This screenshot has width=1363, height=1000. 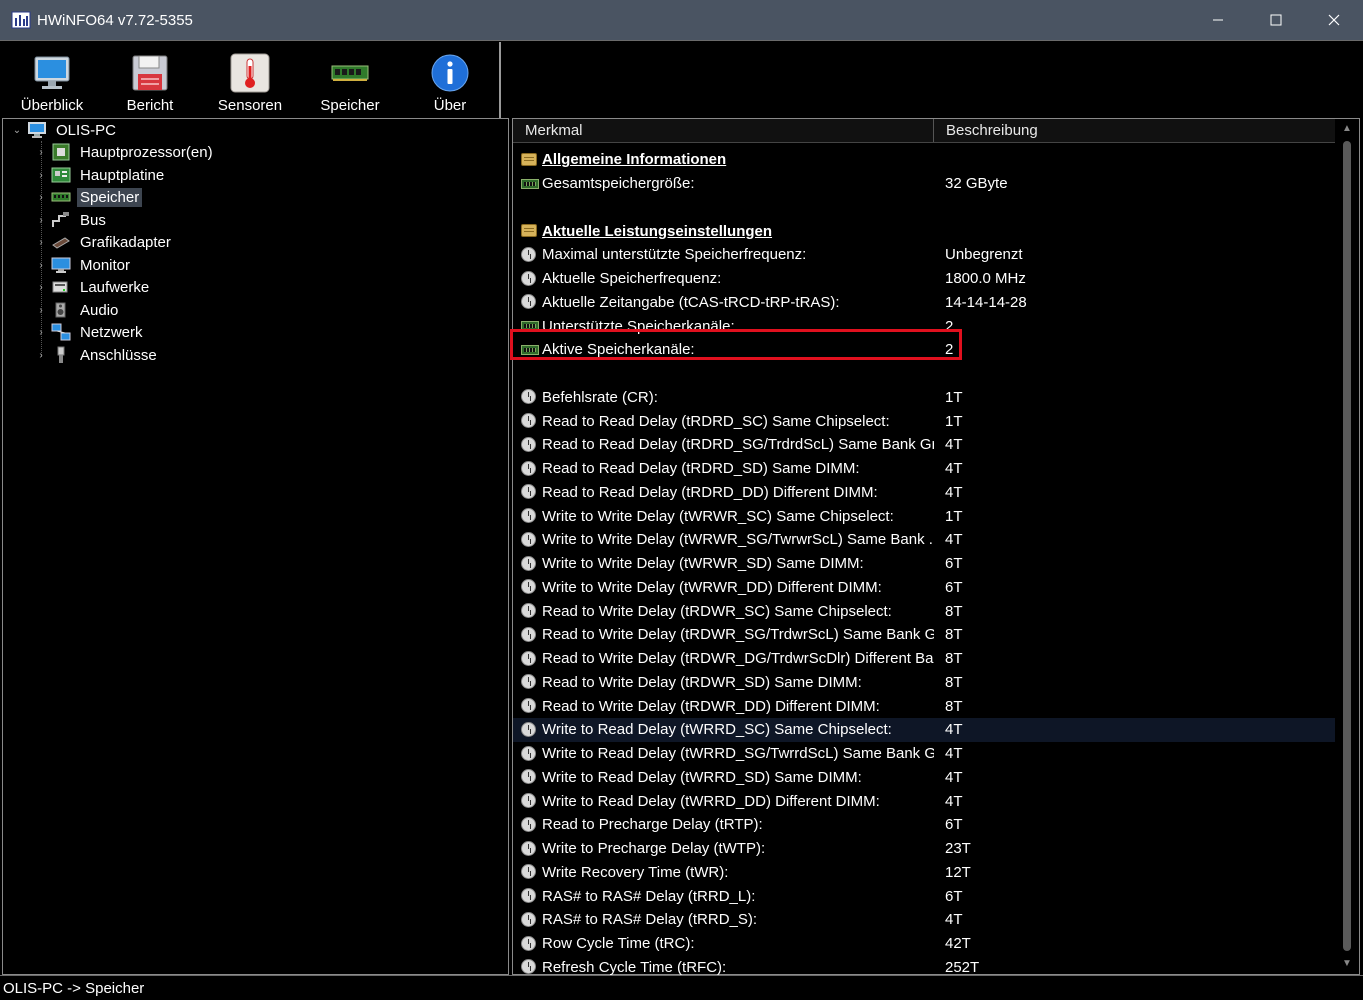 I want to click on vertical-scrollbar: ▲ ▼, so click(x=1347, y=546).